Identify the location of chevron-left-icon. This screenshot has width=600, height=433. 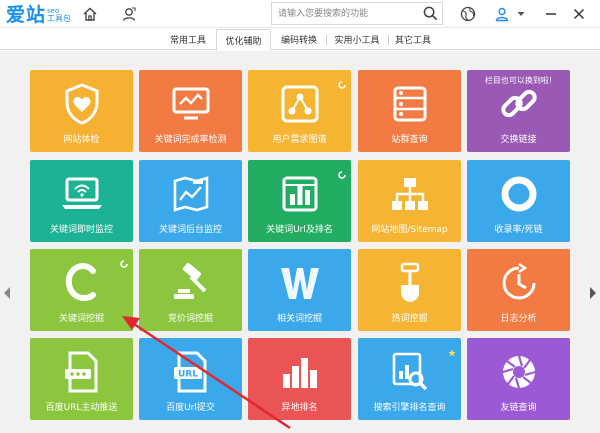
(7, 293).